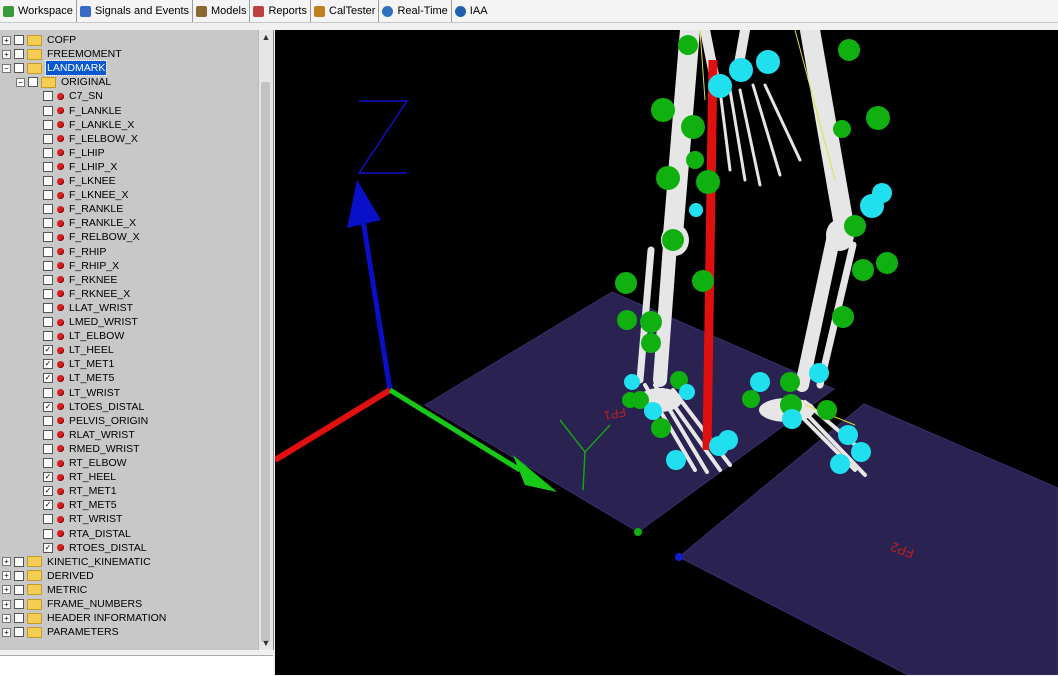  I want to click on tree-item-landmark: F_LHIP_X, so click(79, 167).